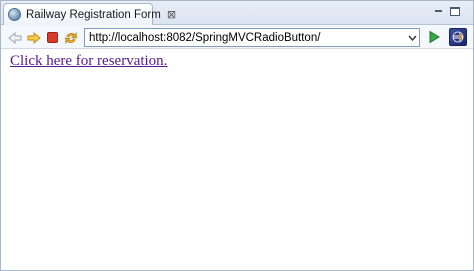  I want to click on tab-railway-registration: Railway Registration Form ⊠, so click(89, 14).